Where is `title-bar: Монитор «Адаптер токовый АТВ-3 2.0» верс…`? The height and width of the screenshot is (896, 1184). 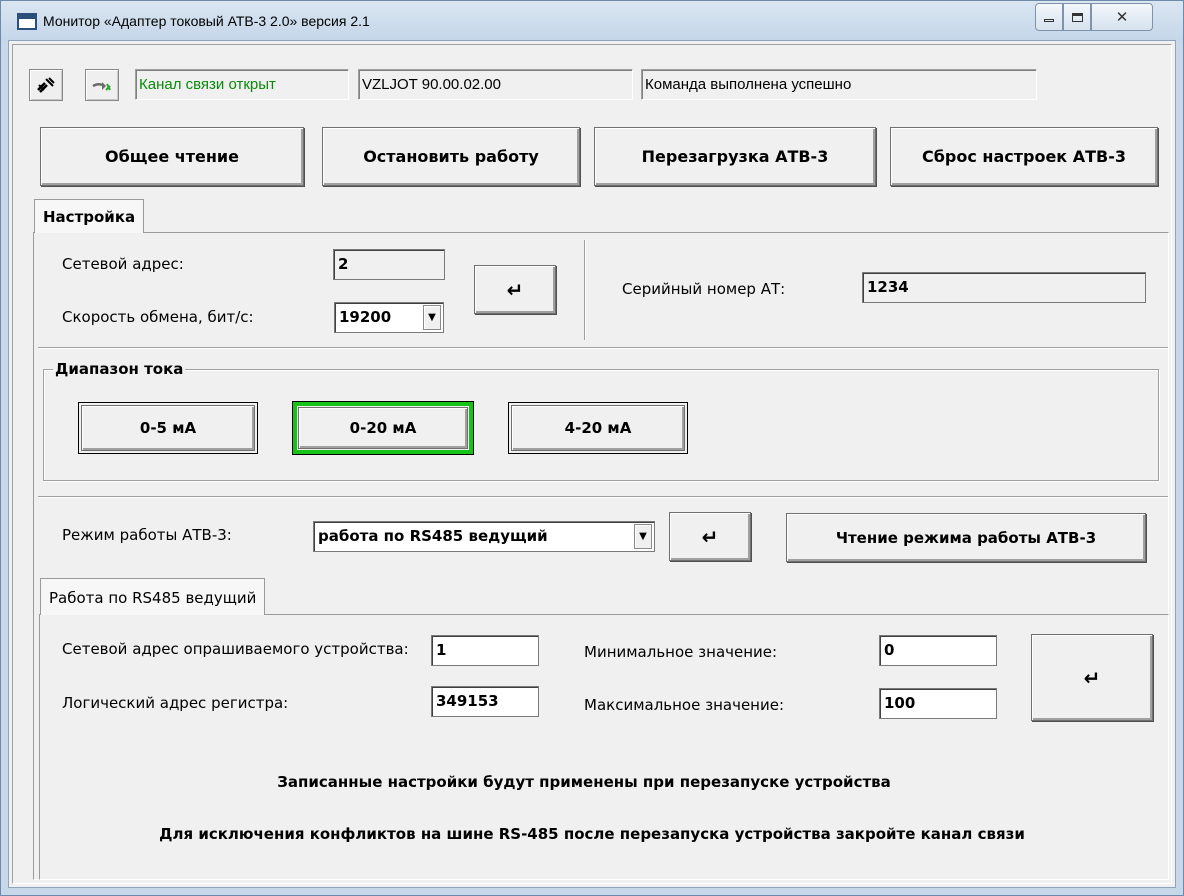 title-bar: Монитор «Адаптер токовый АТВ-3 2.0» верс… is located at coordinates (592, 21).